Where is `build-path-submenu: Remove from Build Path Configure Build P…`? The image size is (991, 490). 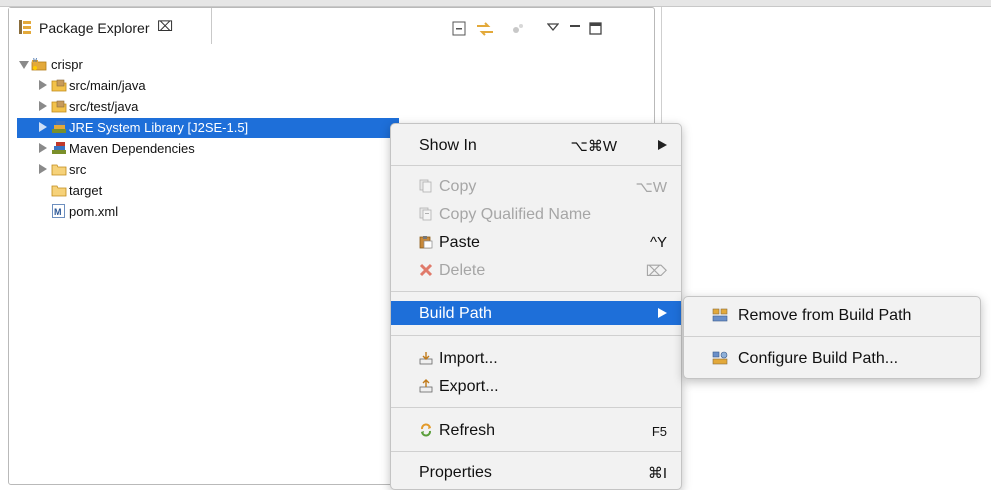 build-path-submenu: Remove from Build Path Configure Build P… is located at coordinates (832, 337).